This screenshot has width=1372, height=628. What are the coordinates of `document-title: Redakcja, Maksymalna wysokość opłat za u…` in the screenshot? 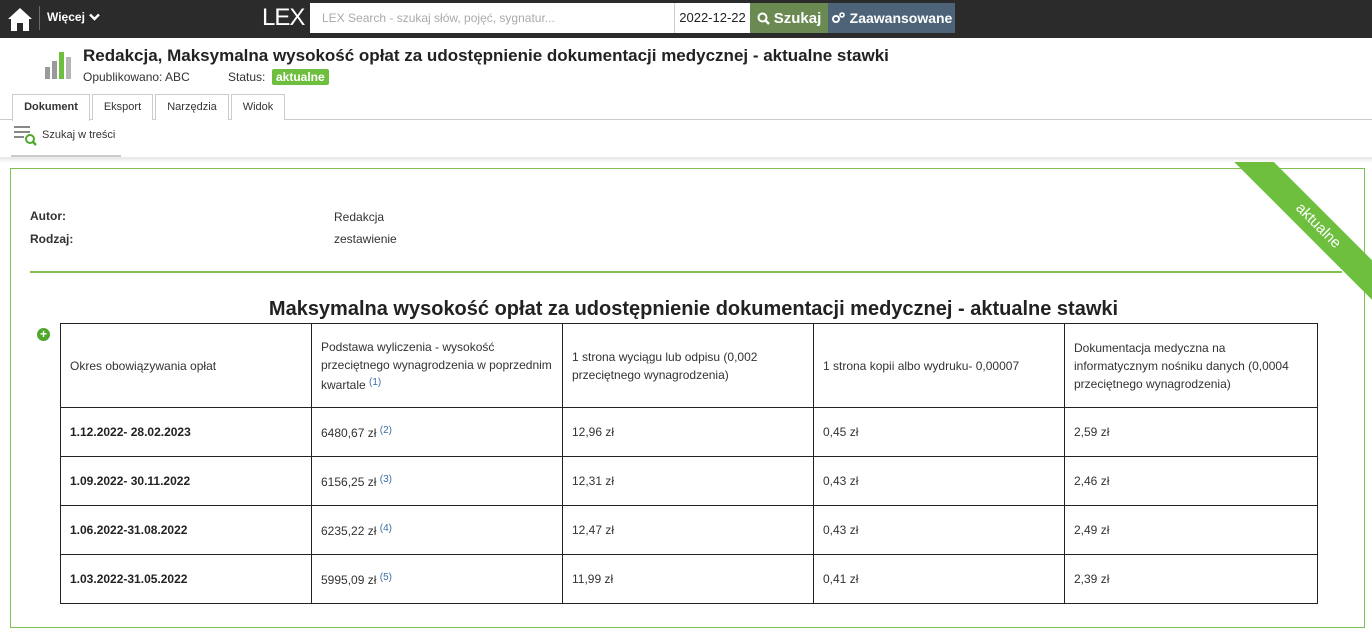 It's located at (486, 55).